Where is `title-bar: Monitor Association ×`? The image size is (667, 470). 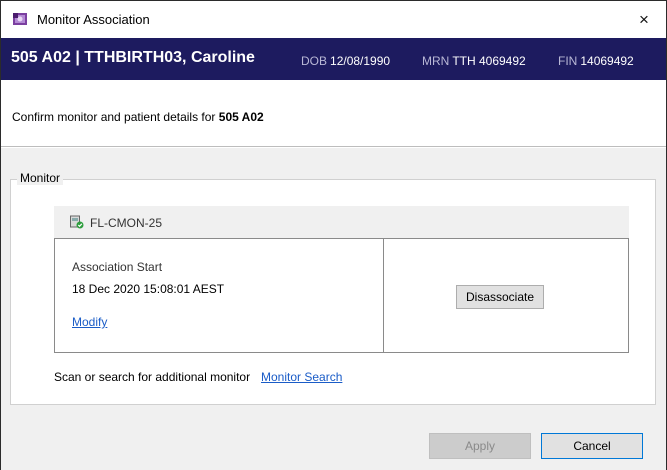 title-bar: Monitor Association × is located at coordinates (333, 19).